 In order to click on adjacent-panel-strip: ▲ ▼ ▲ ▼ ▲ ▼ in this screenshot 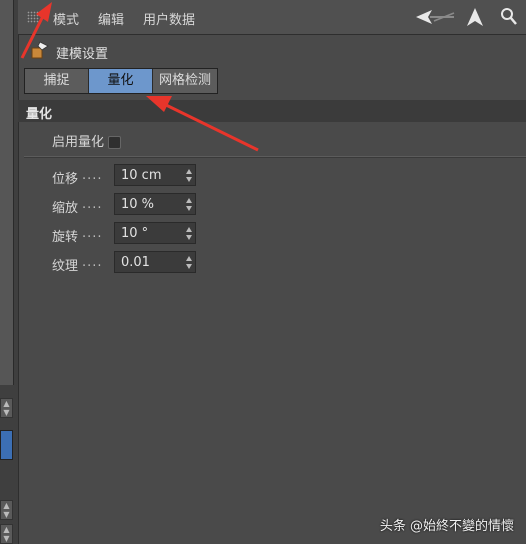, I will do `click(9, 272)`.